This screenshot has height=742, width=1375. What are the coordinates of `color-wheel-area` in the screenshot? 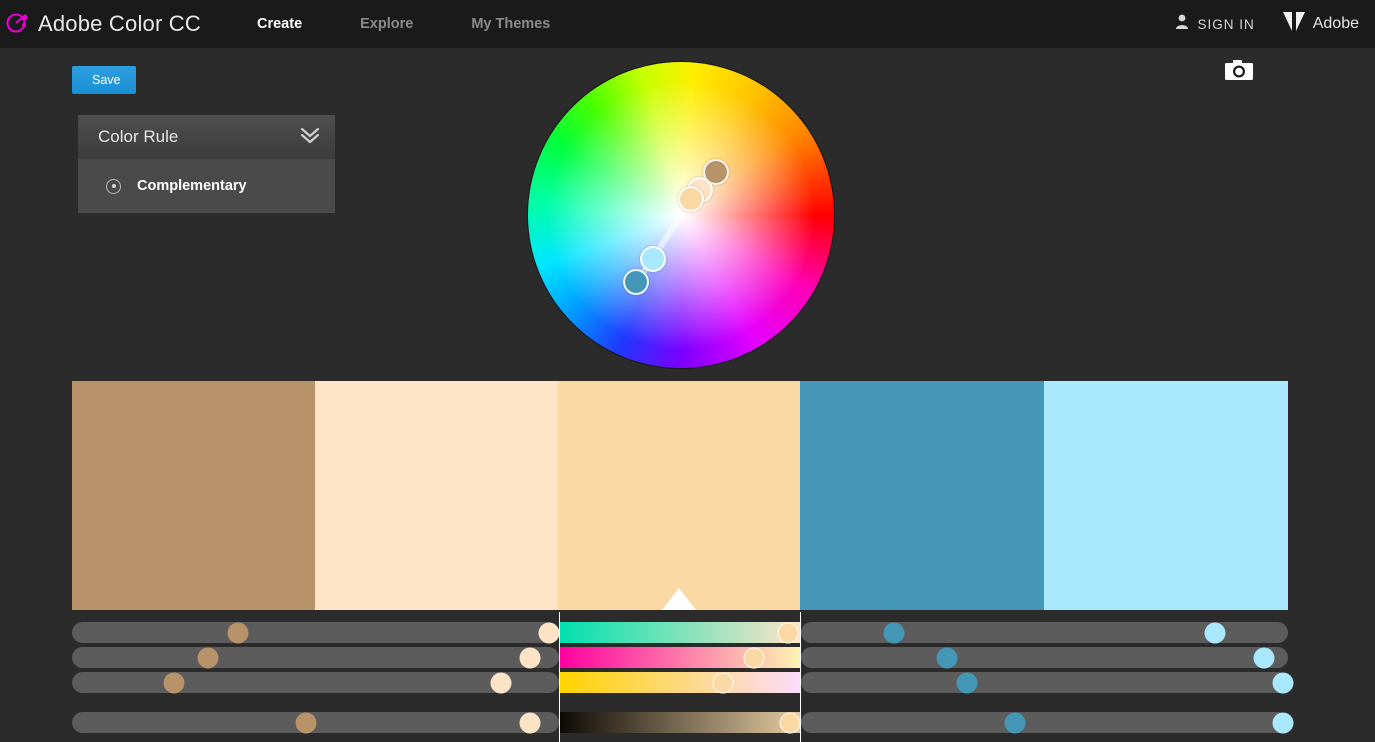 It's located at (681, 218).